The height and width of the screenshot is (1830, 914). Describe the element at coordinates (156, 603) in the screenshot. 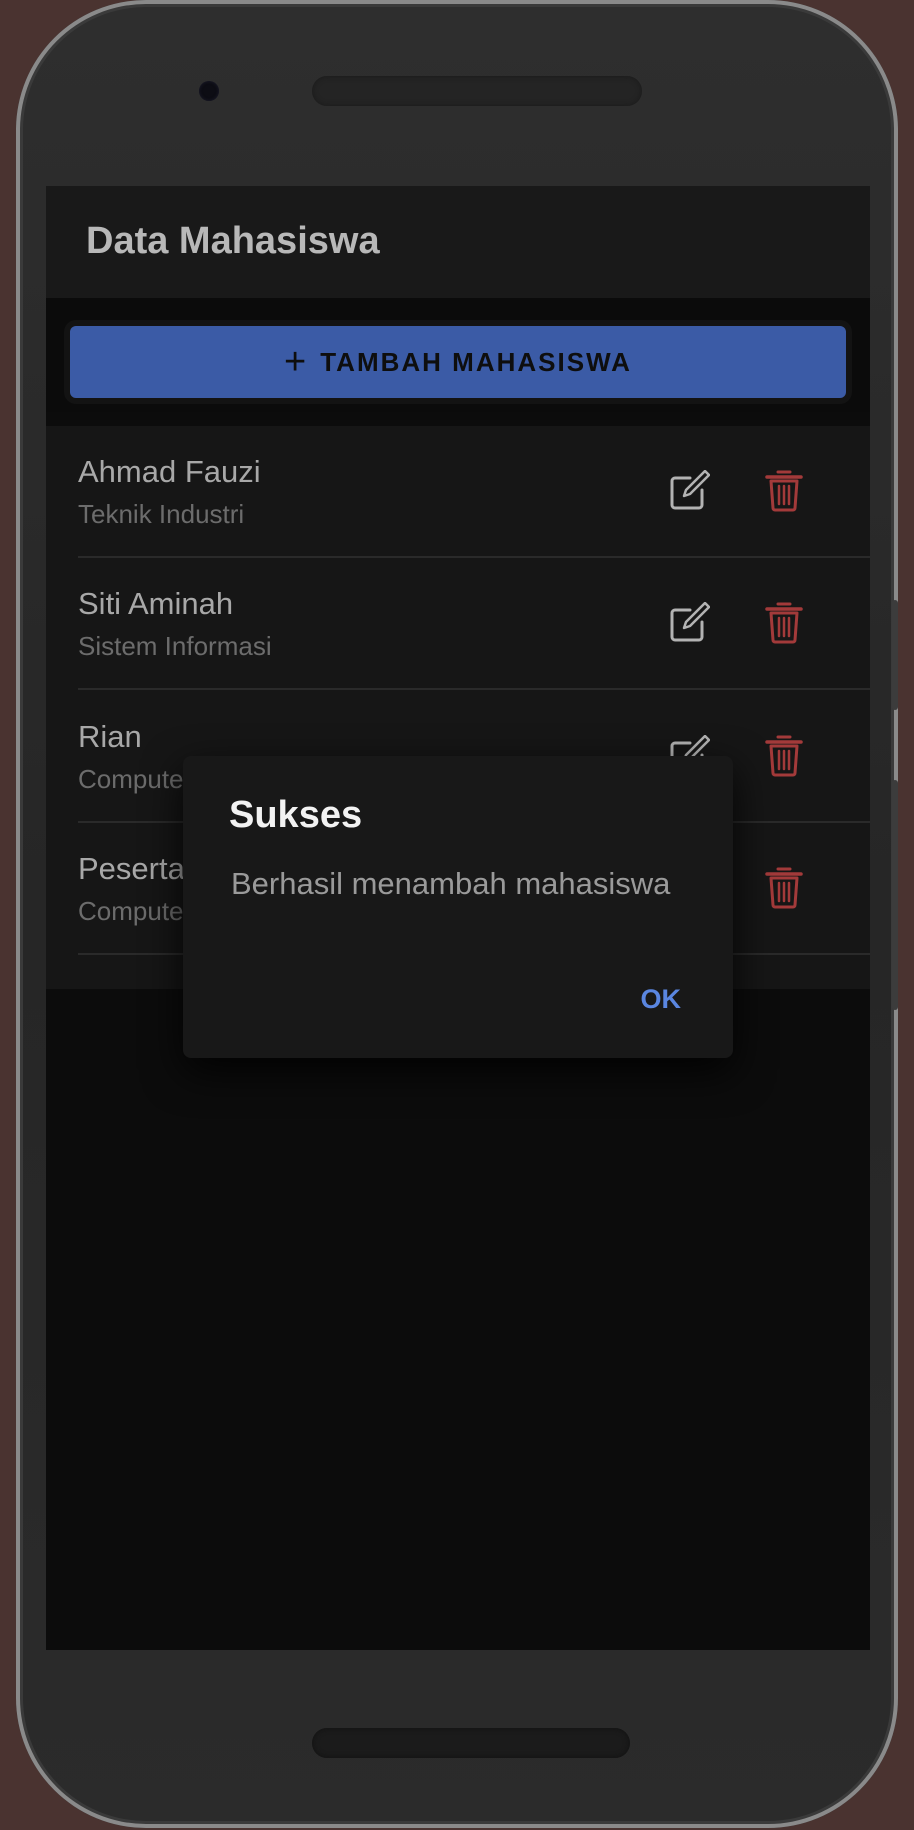

I see `student-name: Siti Aminah` at that location.